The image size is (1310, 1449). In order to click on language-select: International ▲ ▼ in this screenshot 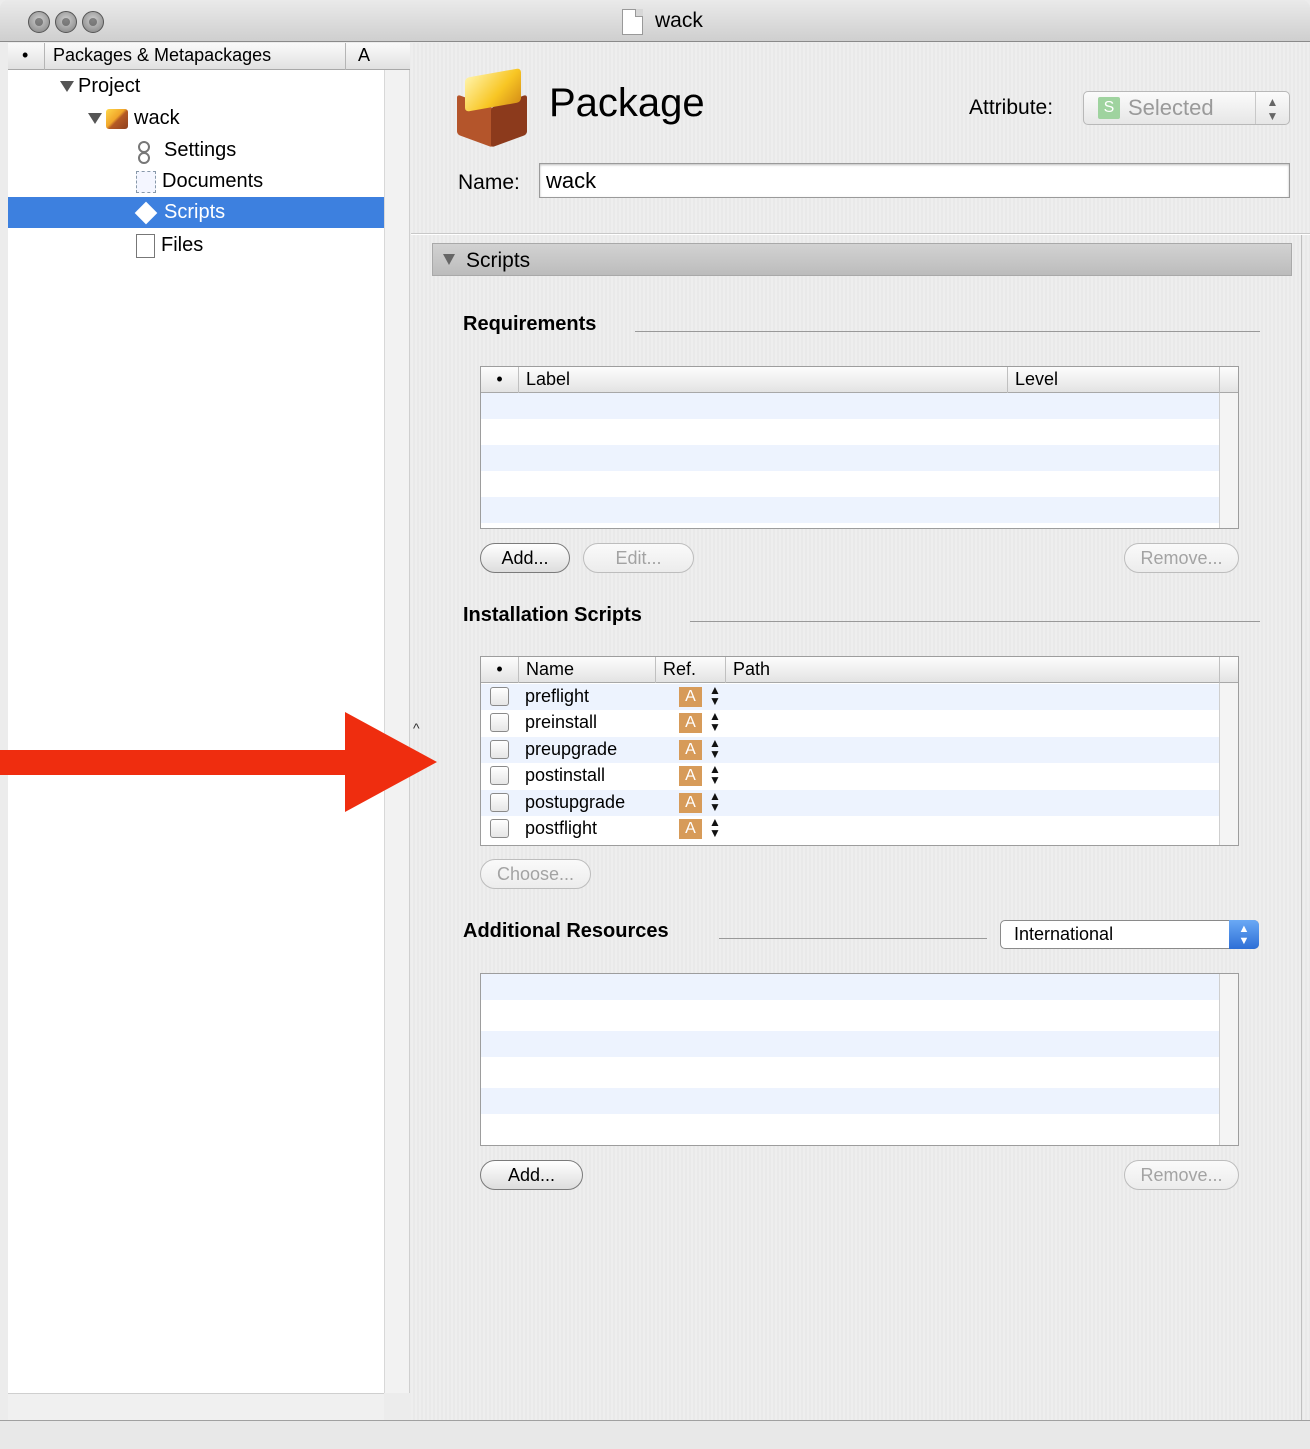, I will do `click(1129, 934)`.